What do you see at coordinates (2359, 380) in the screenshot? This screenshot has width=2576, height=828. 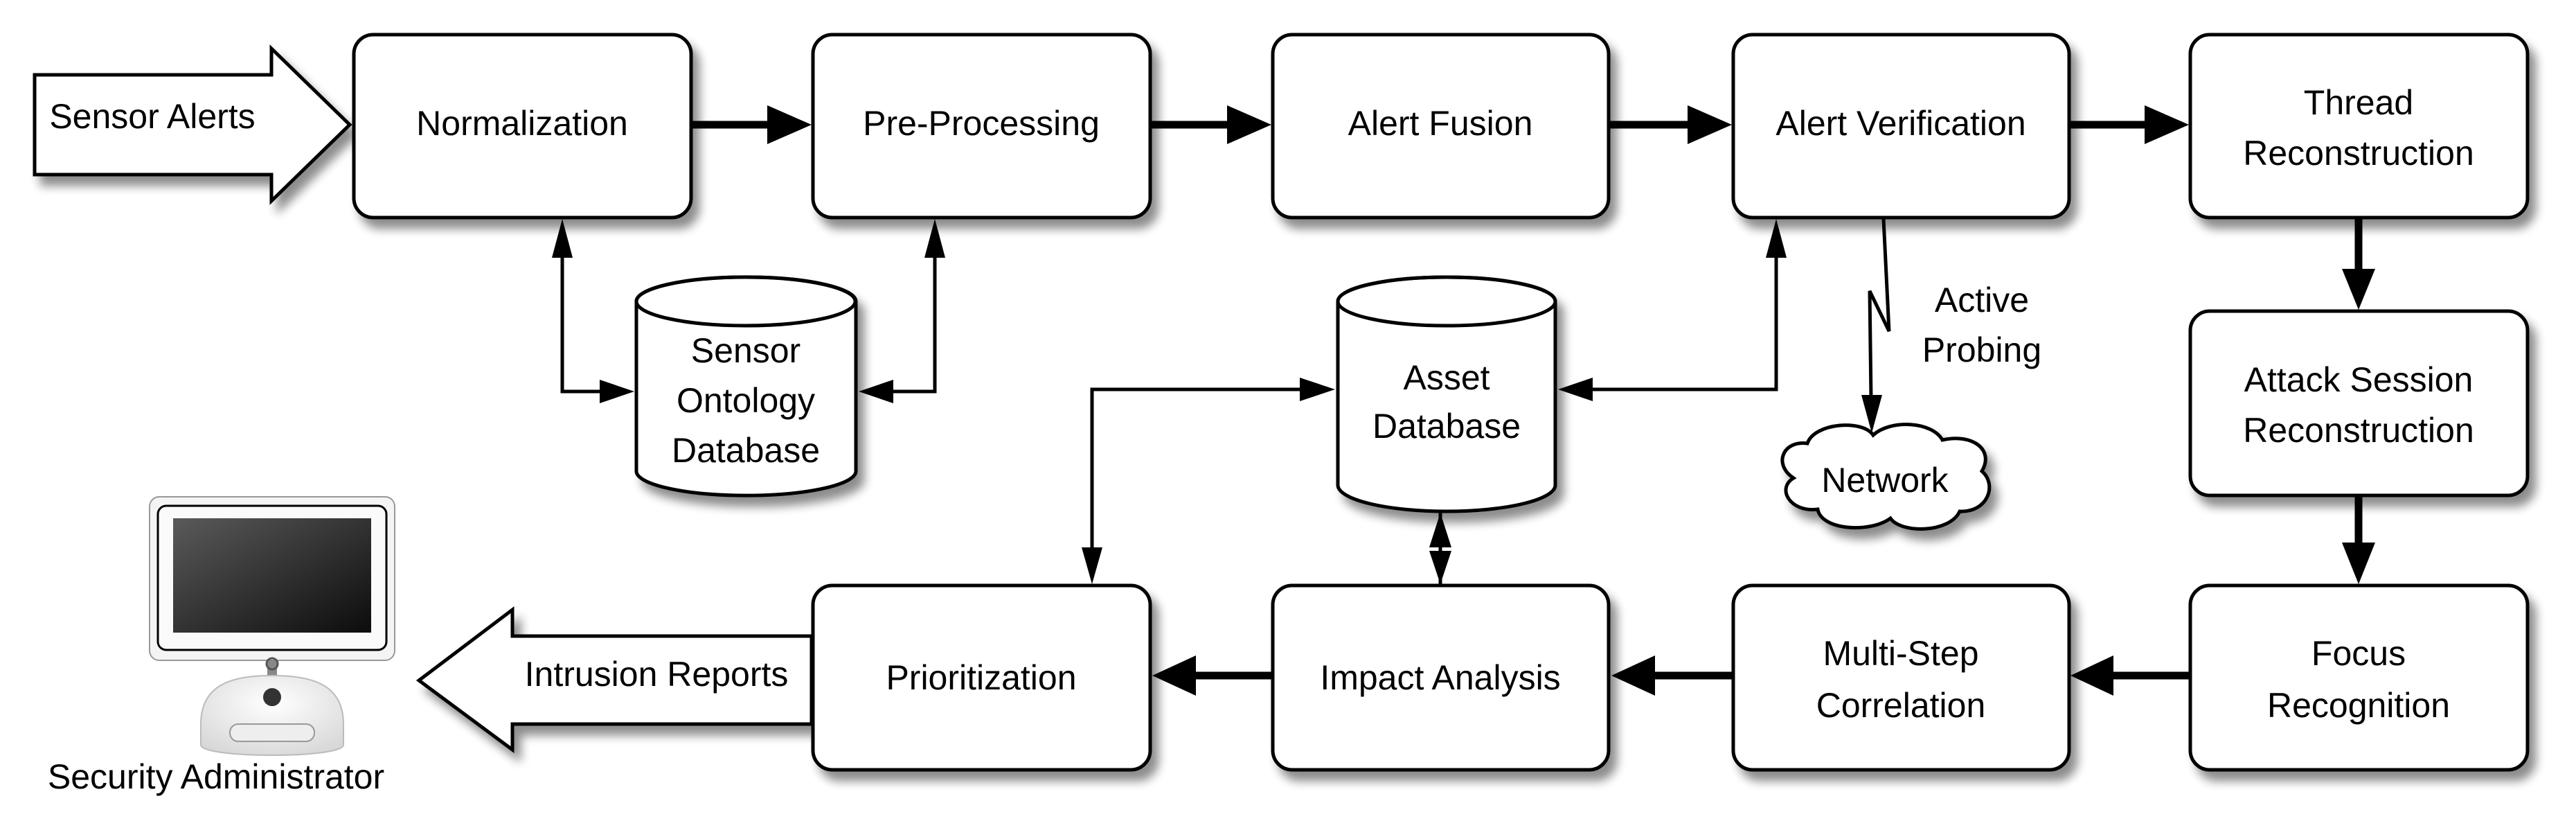 I see `svg-text: Attack Session` at bounding box center [2359, 380].